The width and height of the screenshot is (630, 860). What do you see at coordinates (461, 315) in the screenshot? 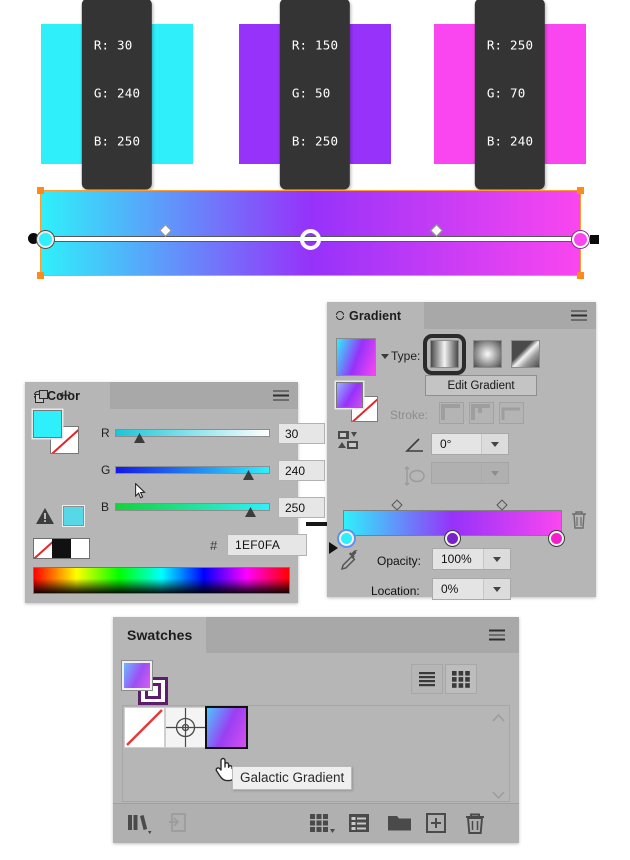
I see `gradient-panel-header: Gradient` at bounding box center [461, 315].